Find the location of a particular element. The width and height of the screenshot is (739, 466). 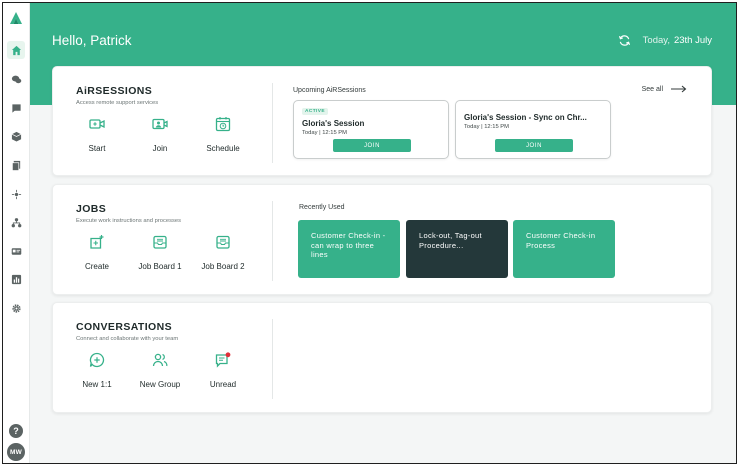

sidebar-item-packages is located at coordinates (16, 136).